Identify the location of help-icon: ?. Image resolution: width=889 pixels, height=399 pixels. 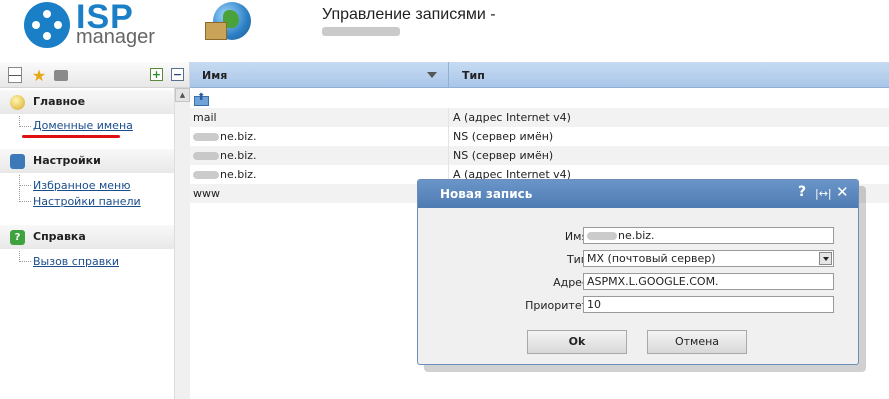
(802, 192).